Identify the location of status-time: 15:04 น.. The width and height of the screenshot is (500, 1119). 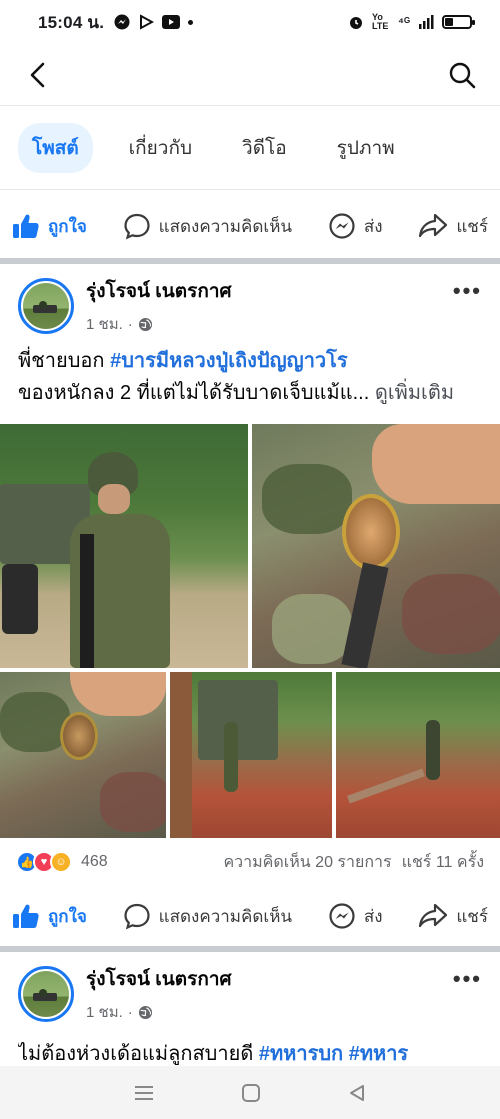
(71, 22).